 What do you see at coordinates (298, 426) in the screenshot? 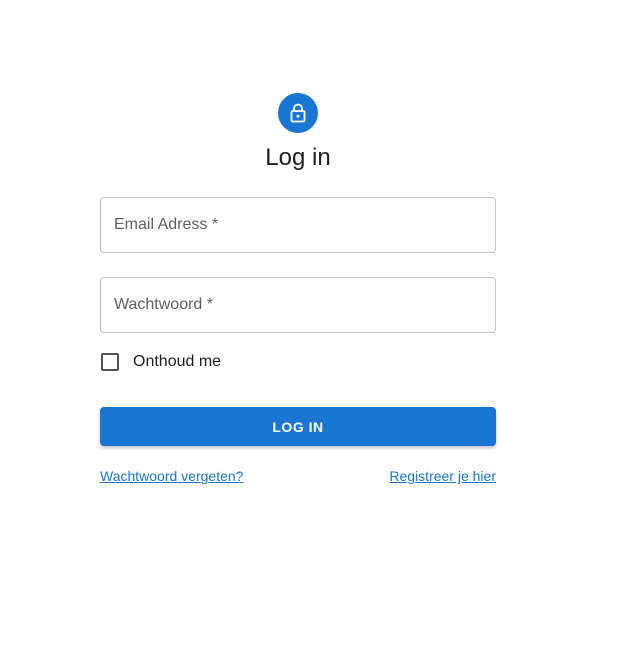
I see `login-button: LOG IN` at bounding box center [298, 426].